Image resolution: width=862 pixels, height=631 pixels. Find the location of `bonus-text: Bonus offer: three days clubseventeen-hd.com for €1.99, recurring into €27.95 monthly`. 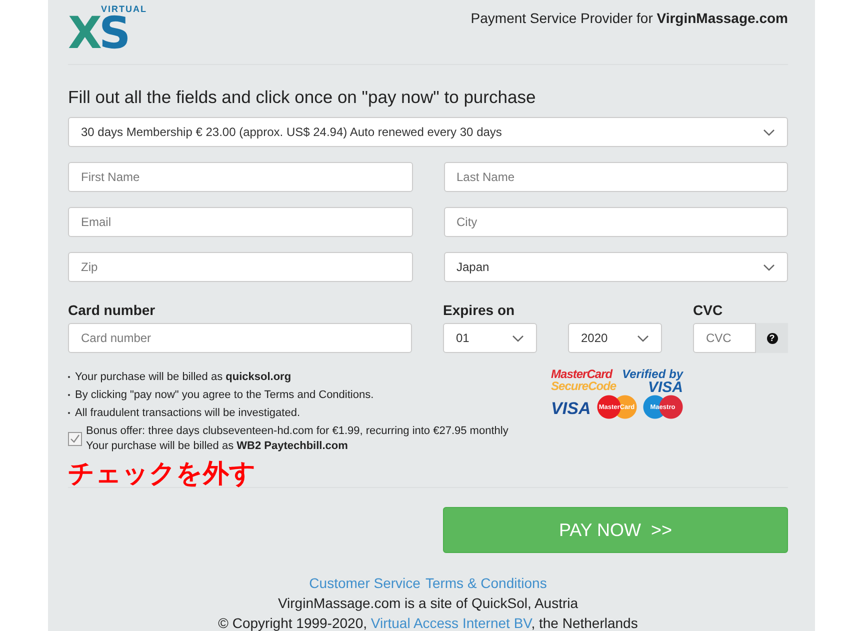

bonus-text: Bonus offer: three days clubseventeen-hd.com for €1.99, recurring into €27.95 monthly is located at coordinates (297, 431).